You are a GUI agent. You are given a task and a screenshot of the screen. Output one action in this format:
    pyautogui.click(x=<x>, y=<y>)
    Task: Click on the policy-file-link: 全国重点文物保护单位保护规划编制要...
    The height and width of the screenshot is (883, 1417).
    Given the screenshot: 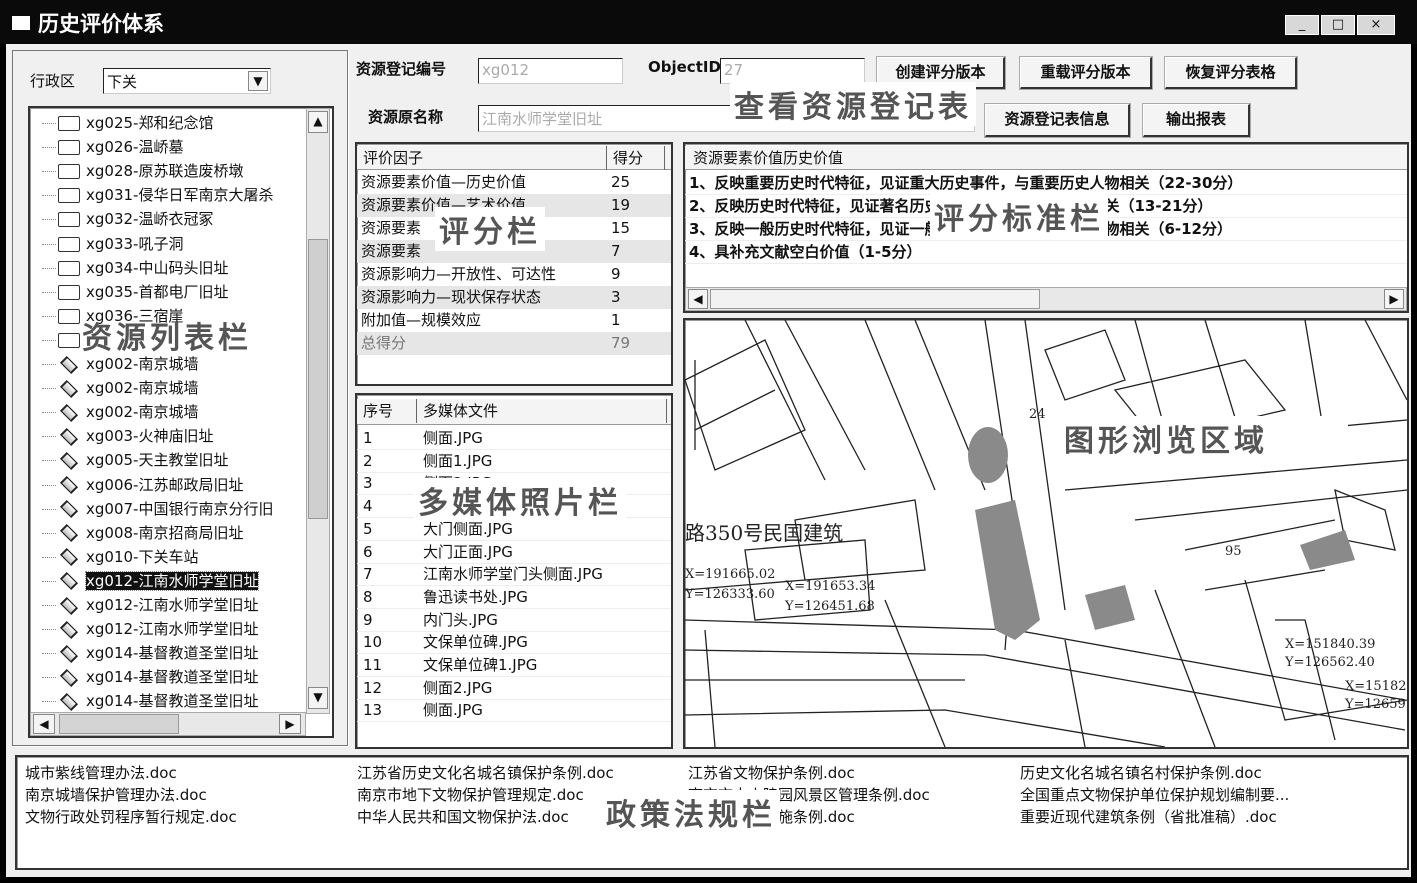 What is the action you would take?
    pyautogui.click(x=1154, y=794)
    